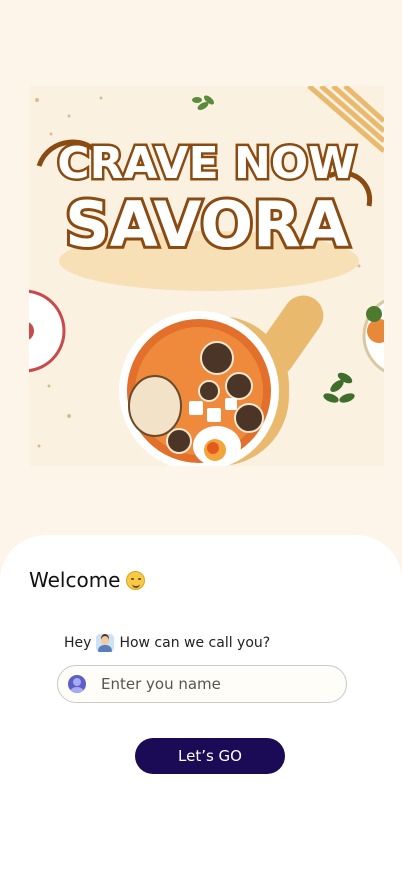 Image resolution: width=402 pixels, height=874 pixels. I want to click on name-field, so click(202, 684).